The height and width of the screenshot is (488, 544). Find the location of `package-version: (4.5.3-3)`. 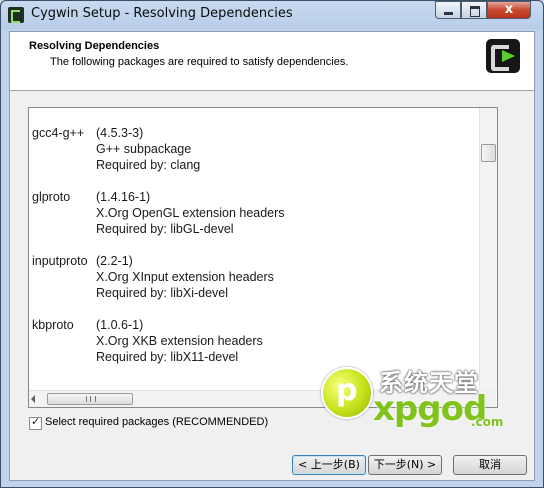

package-version: (4.5.3-3) is located at coordinates (120, 133).